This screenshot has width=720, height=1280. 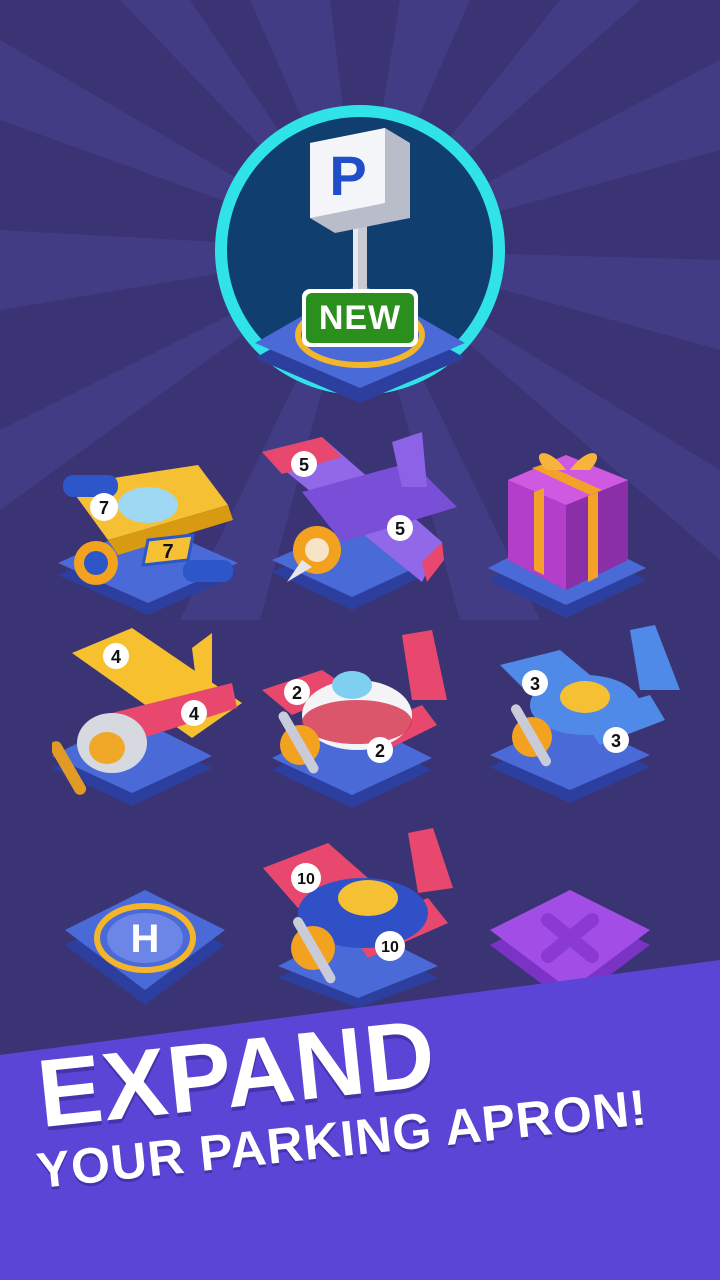 I want to click on parking-sign-icon: P, so click(x=360, y=254).